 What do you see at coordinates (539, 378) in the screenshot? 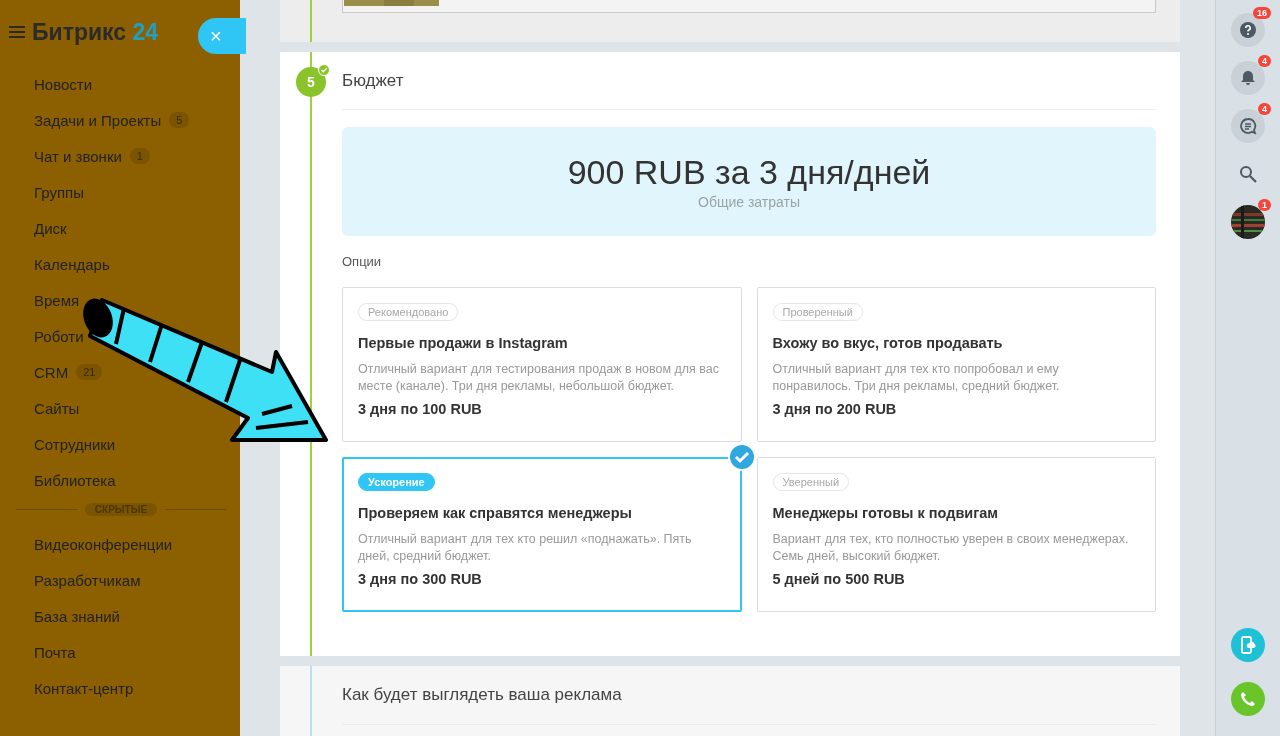
I see `option-description: Отличный вариант для тестирования продаж в новом для вас месте (канале). Три дня рекламы, небольшой бюджет.` at bounding box center [539, 378].